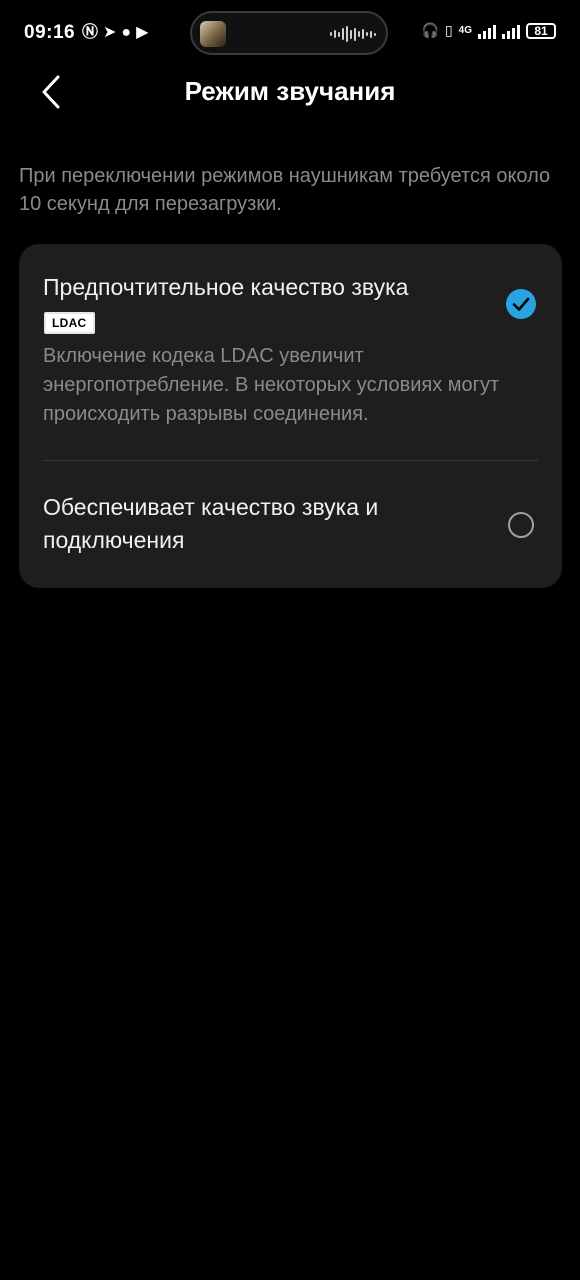 The width and height of the screenshot is (580, 1280). Describe the element at coordinates (142, 32) in the screenshot. I see `youtube-icon: ▶` at that location.